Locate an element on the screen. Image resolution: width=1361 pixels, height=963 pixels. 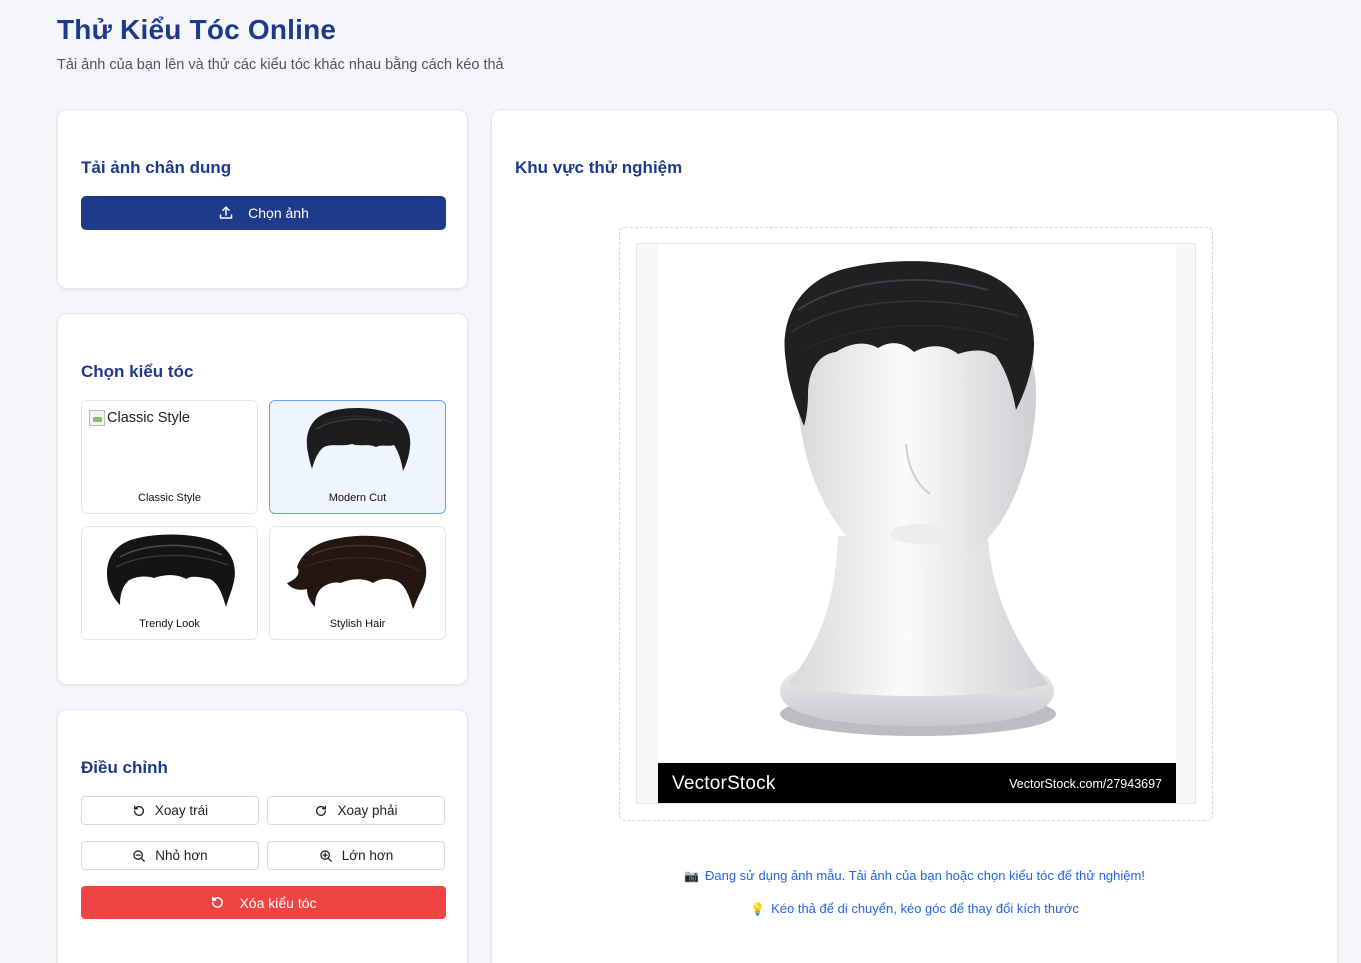
hairstyle-label: Stylish Hair is located at coordinates (357, 624).